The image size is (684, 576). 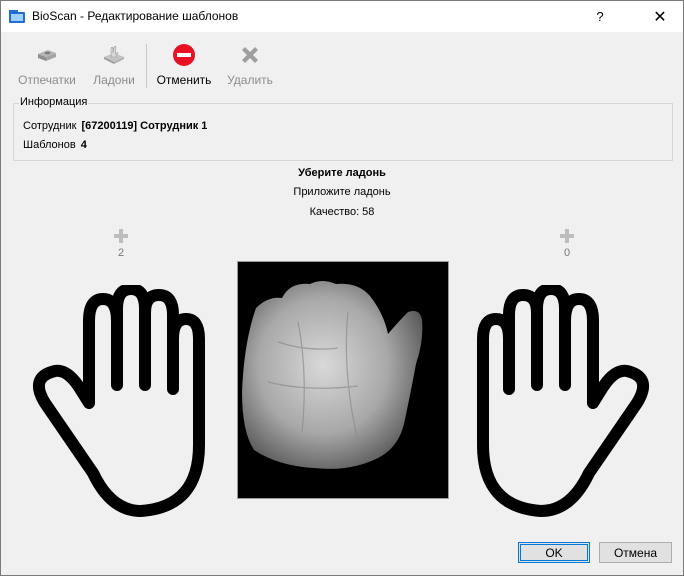 I want to click on right-hand-icon, so click(x=559, y=404).